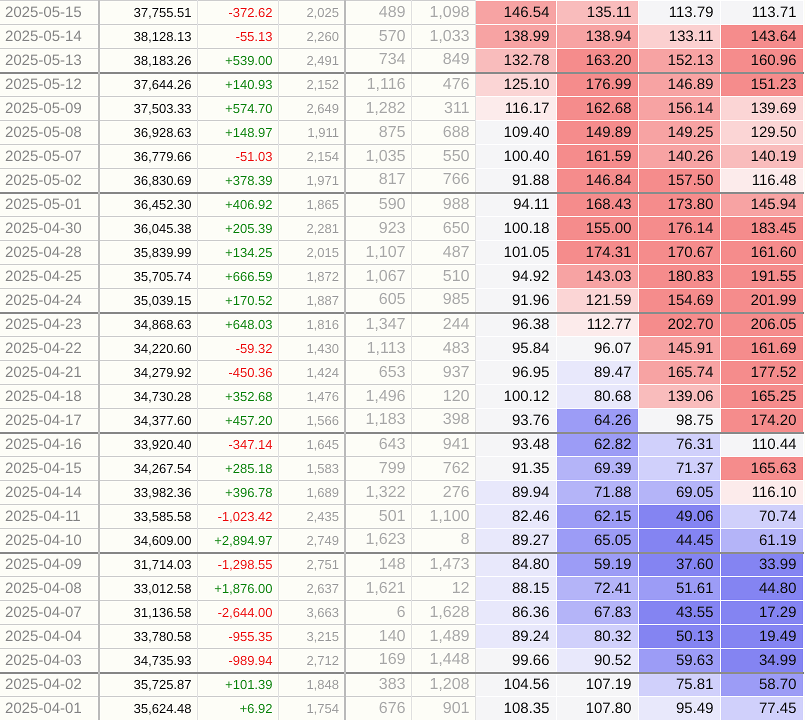  What do you see at coordinates (311, 60) in the screenshot?
I see `table-cell: 2,491` at bounding box center [311, 60].